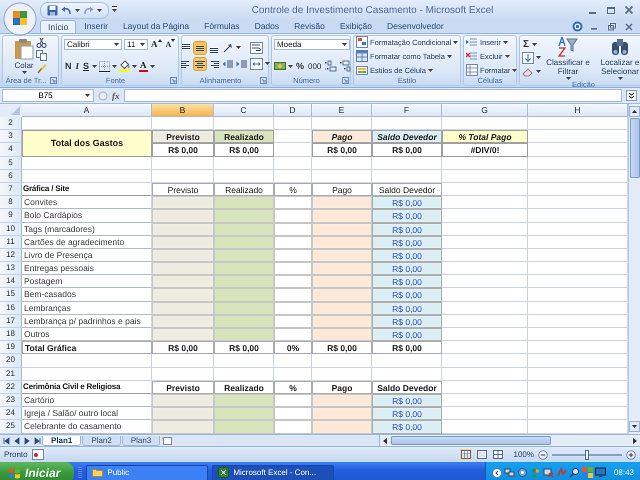  I want to click on normal-view-icon, so click(466, 454).